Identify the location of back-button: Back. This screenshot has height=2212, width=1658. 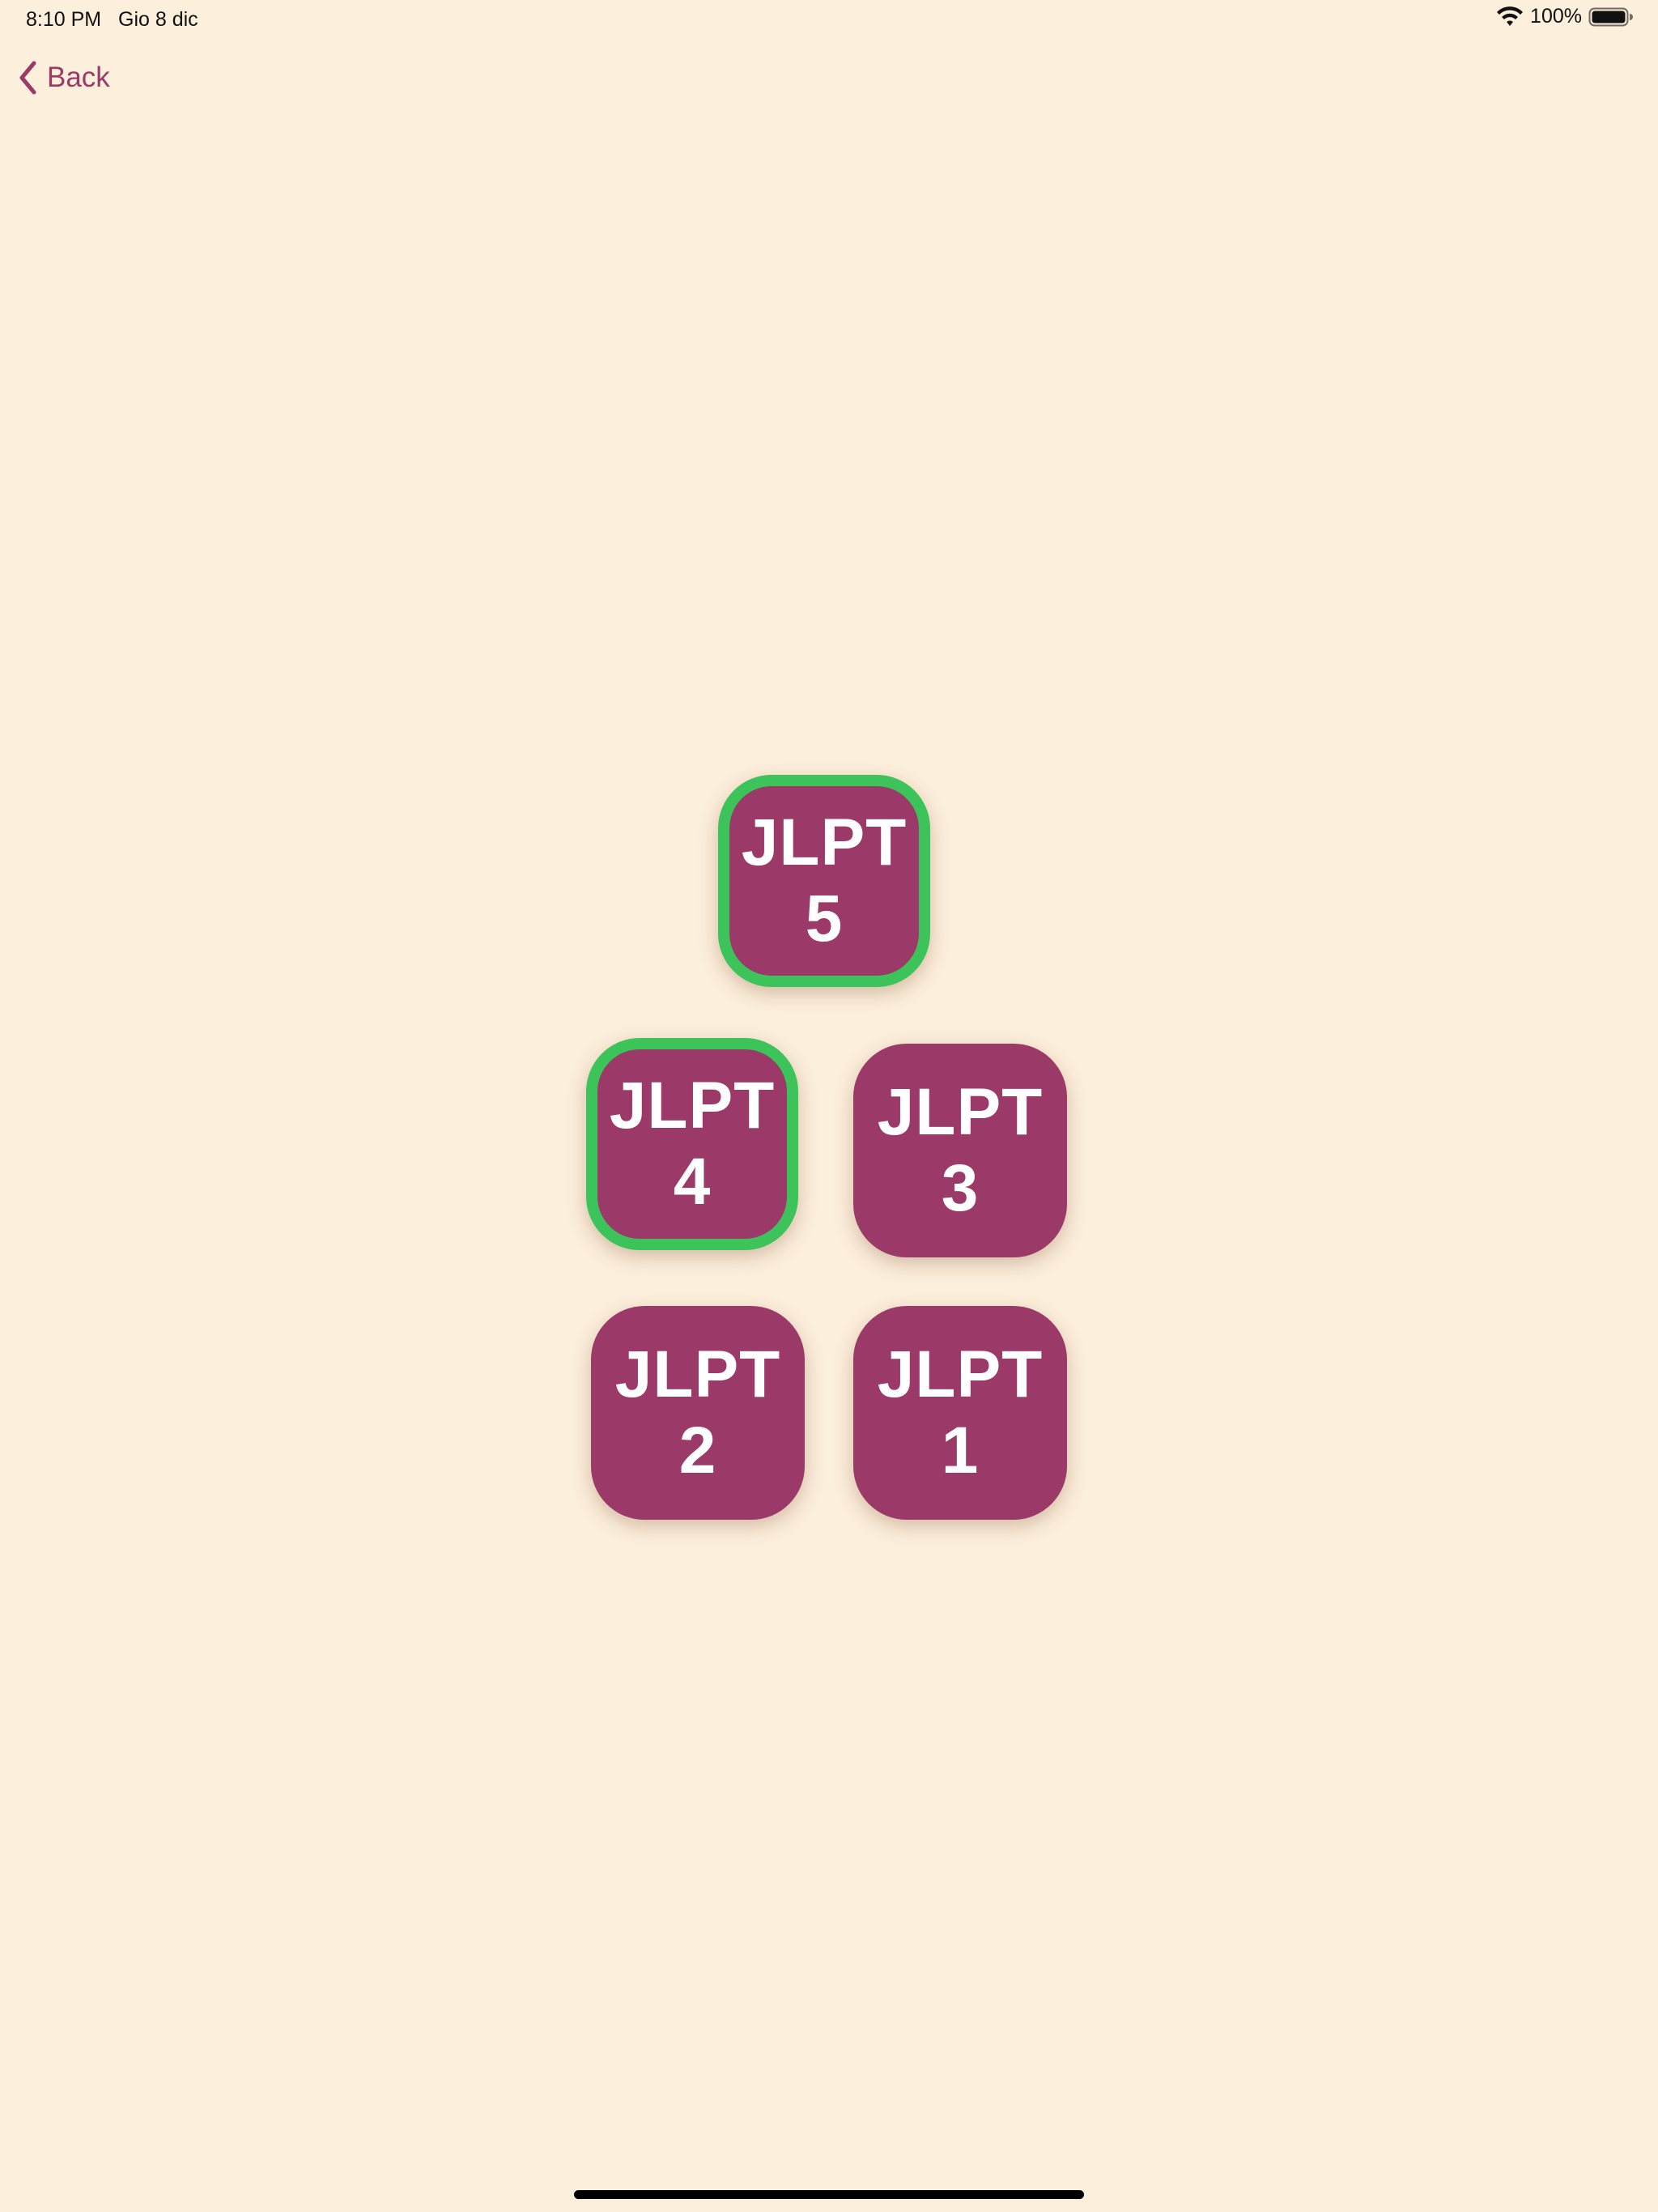
(64, 78).